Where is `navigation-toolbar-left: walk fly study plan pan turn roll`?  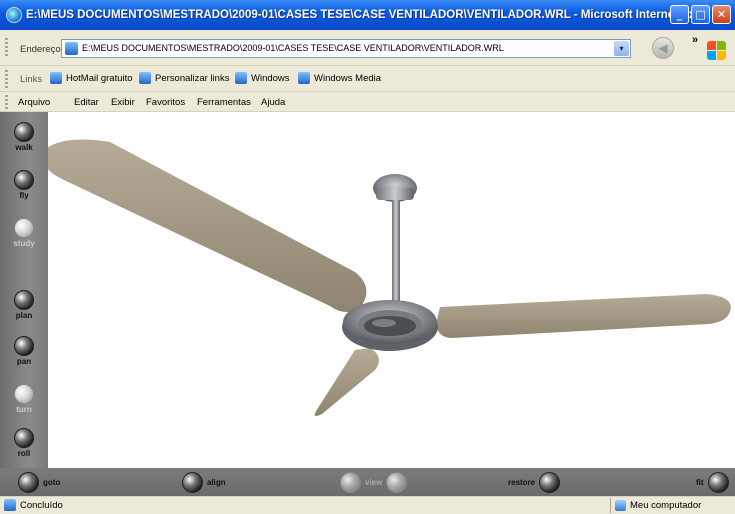
navigation-toolbar-left: walk fly study plan pan turn roll is located at coordinates (24, 290).